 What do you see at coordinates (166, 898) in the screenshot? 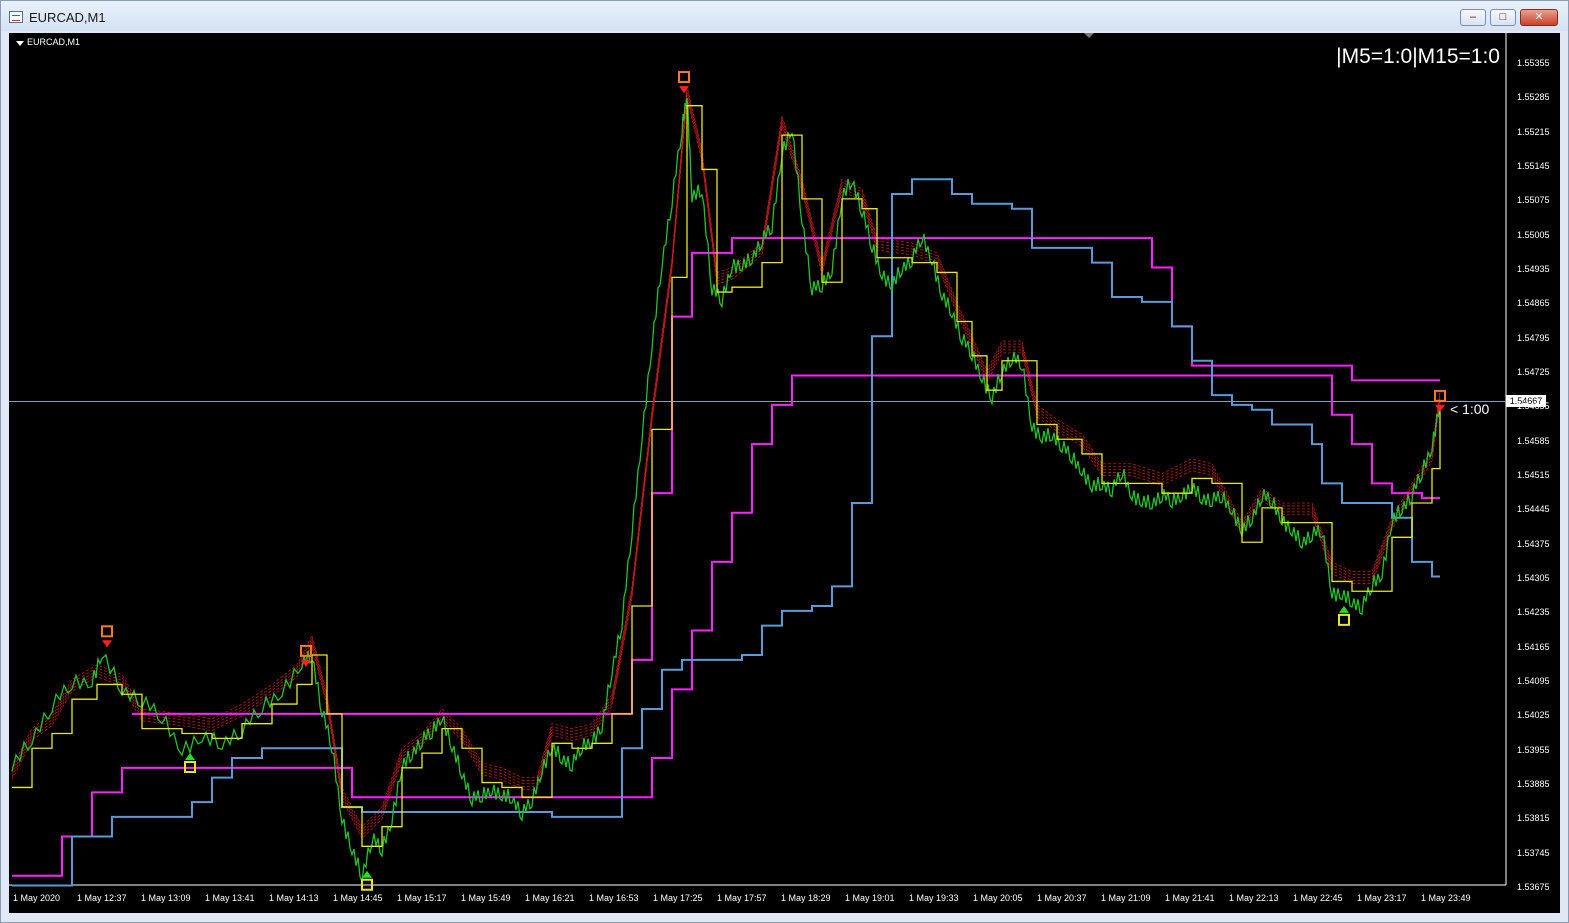
I see `time-tick-label: 1 May 13:09` at bounding box center [166, 898].